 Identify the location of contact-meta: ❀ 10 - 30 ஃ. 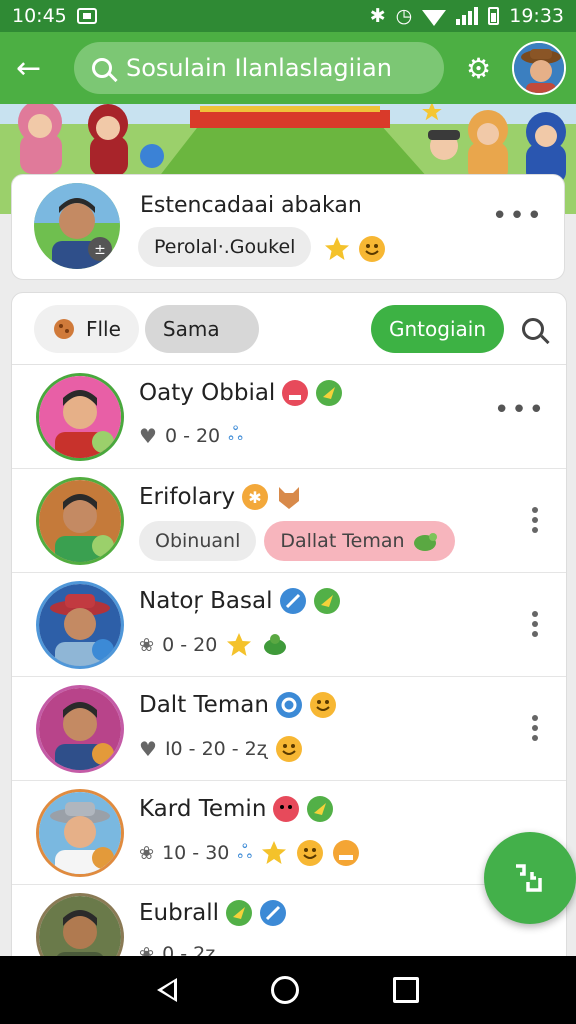
(249, 853).